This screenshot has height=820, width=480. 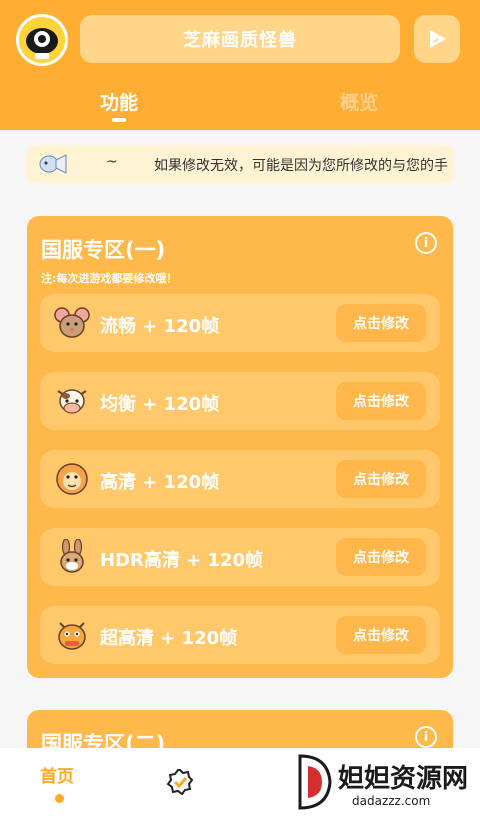 What do you see at coordinates (240, 323) in the screenshot?
I see `preset-row-smooth: 流畅 + 120帧 点击修改` at bounding box center [240, 323].